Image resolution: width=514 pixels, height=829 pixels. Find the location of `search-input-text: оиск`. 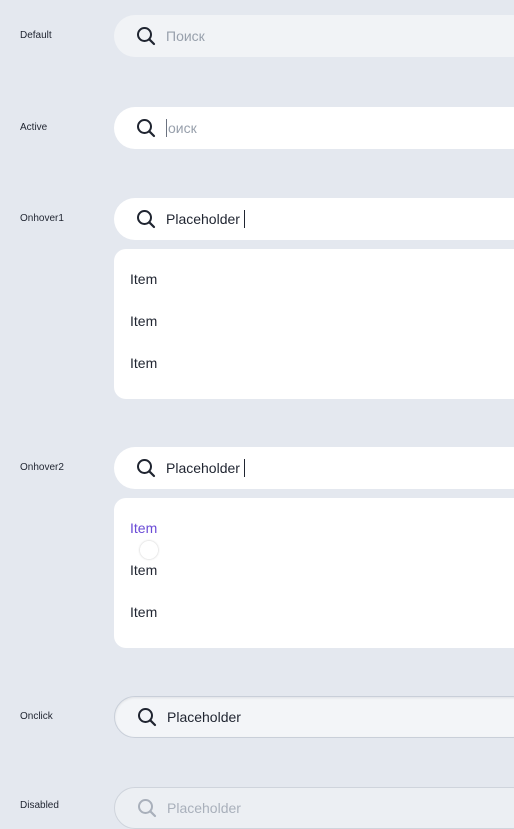

search-input-text: оиск is located at coordinates (182, 128).